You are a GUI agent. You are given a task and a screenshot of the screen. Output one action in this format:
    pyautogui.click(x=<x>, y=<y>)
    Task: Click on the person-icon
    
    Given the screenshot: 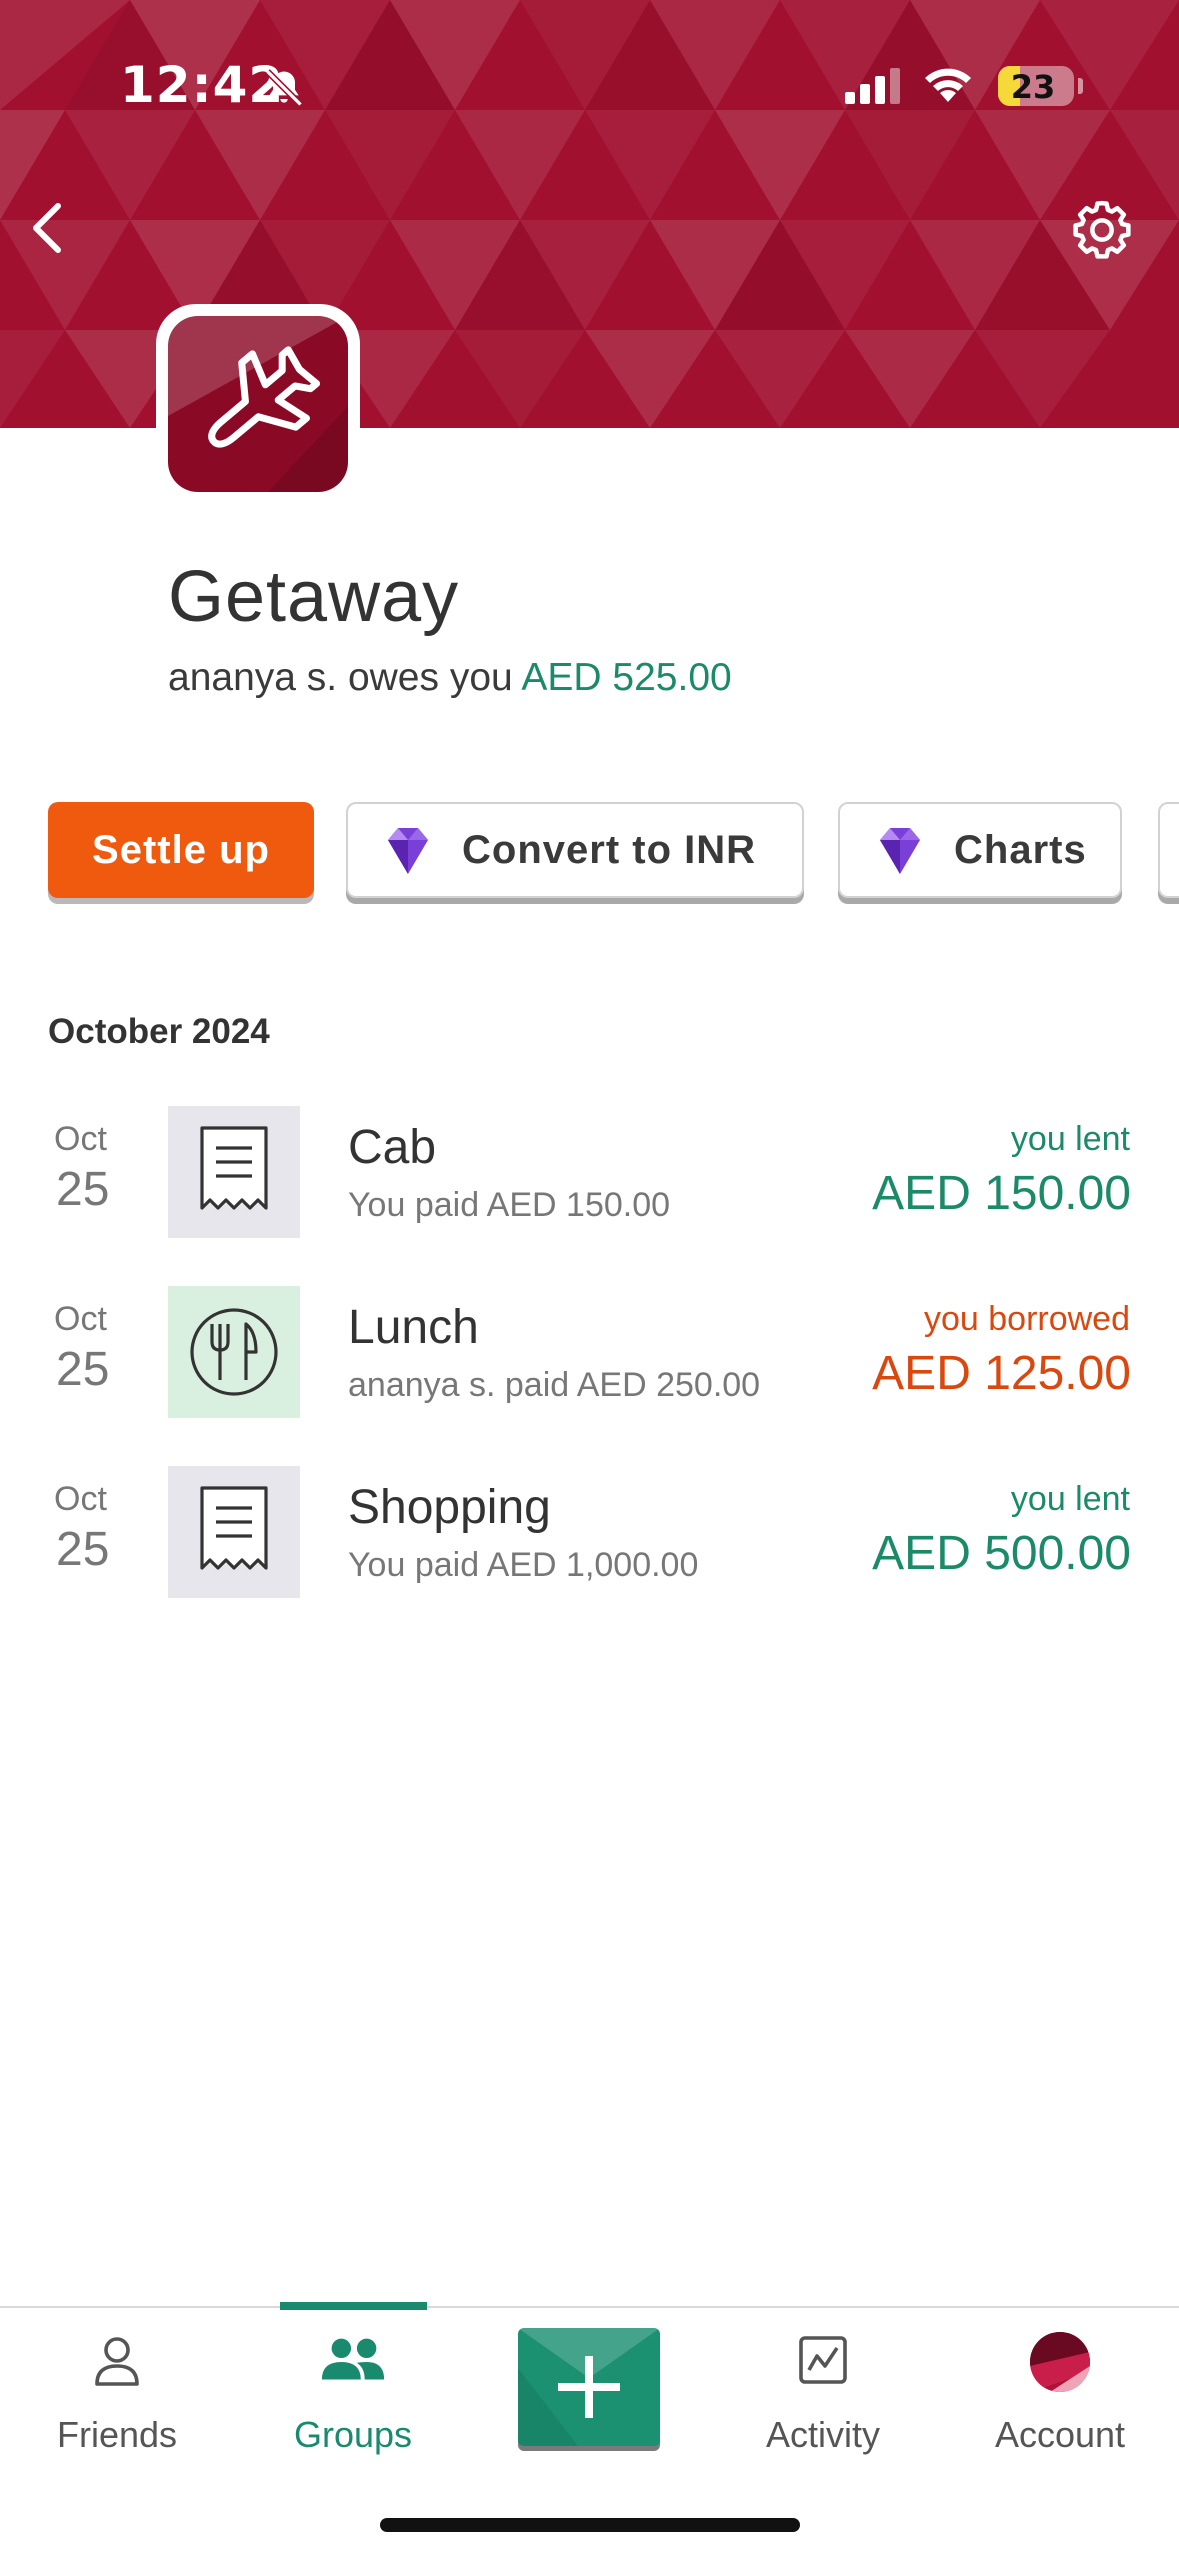 What is the action you would take?
    pyautogui.click(x=117, y=2361)
    